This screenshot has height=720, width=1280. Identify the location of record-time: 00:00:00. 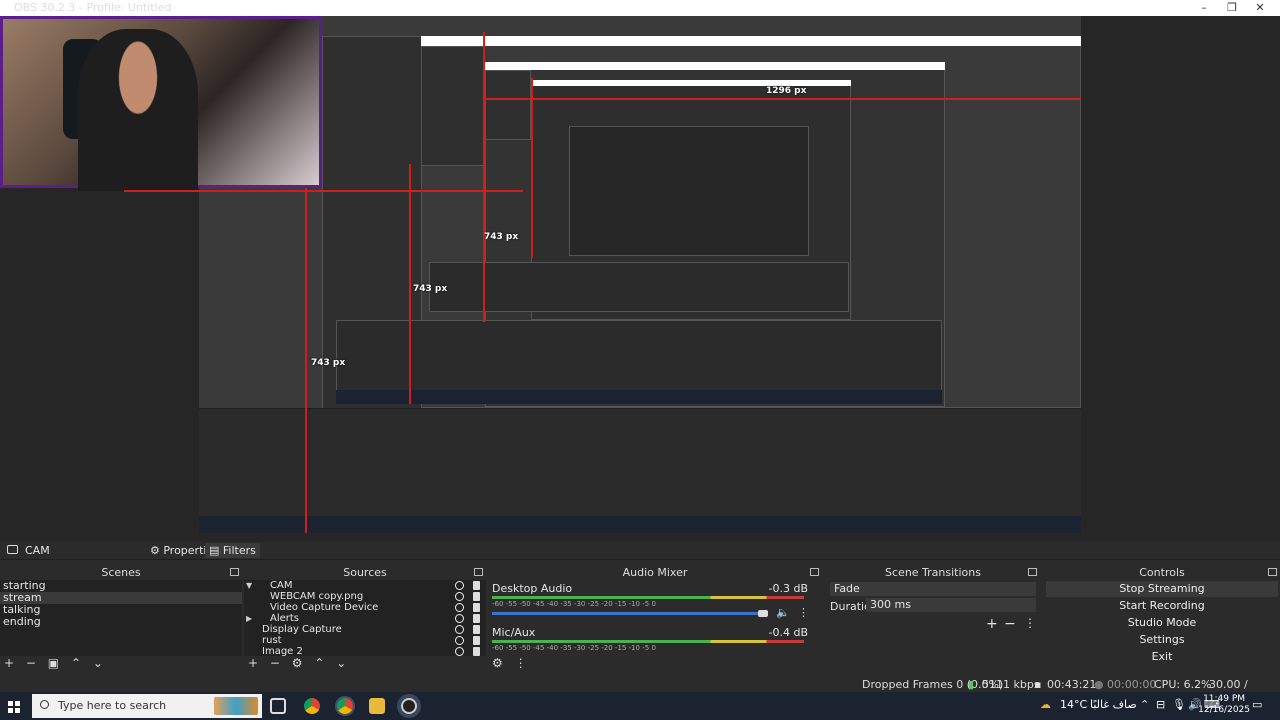
(1132, 684).